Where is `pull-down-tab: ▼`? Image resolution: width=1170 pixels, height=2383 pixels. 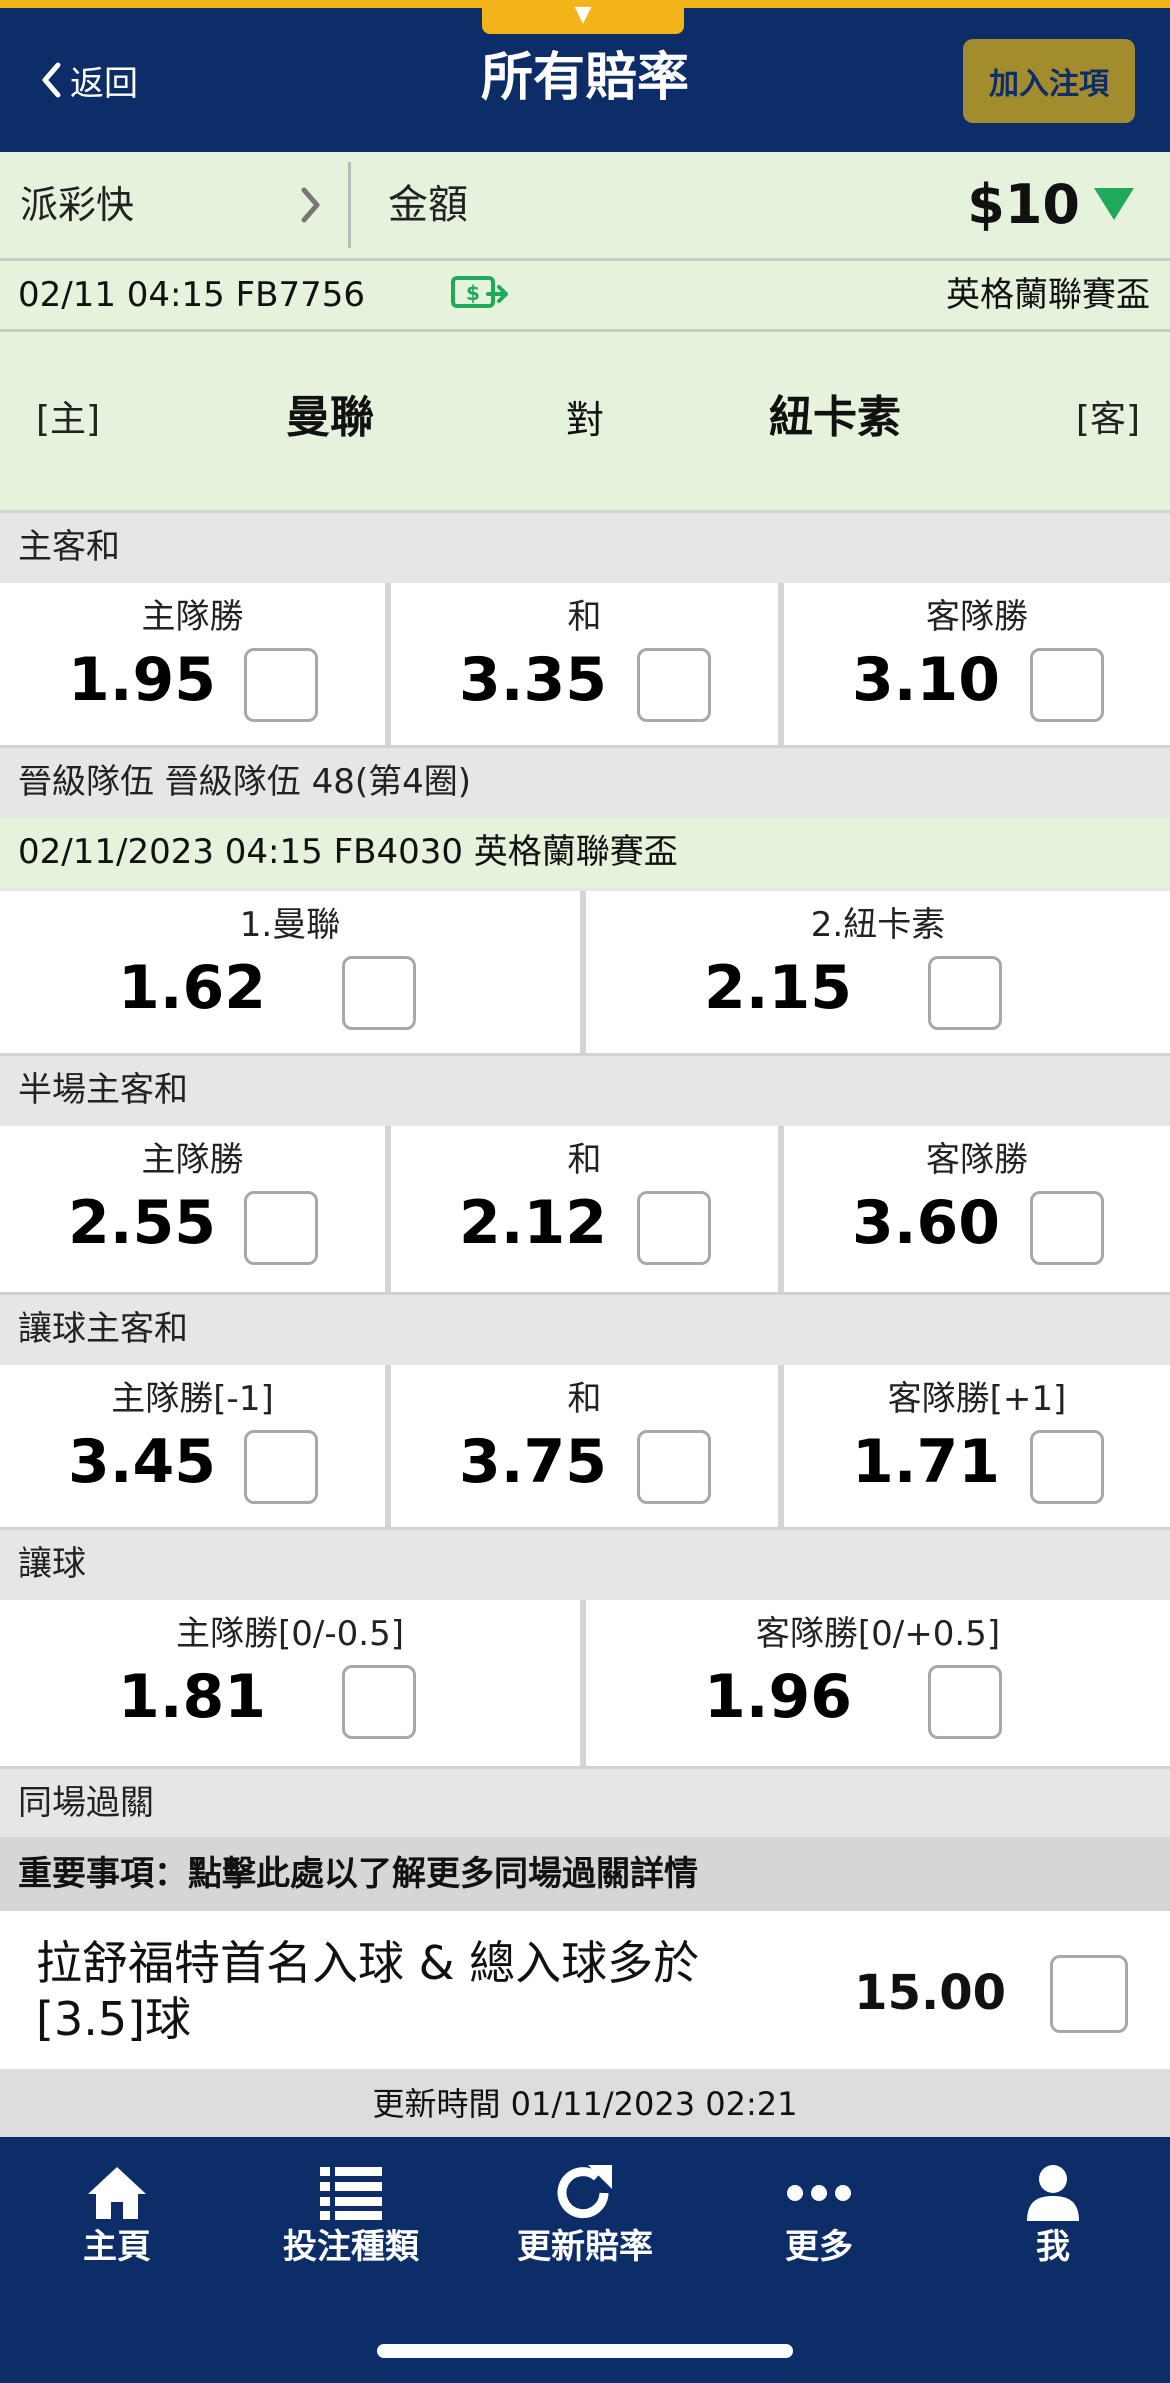 pull-down-tab: ▼ is located at coordinates (583, 17).